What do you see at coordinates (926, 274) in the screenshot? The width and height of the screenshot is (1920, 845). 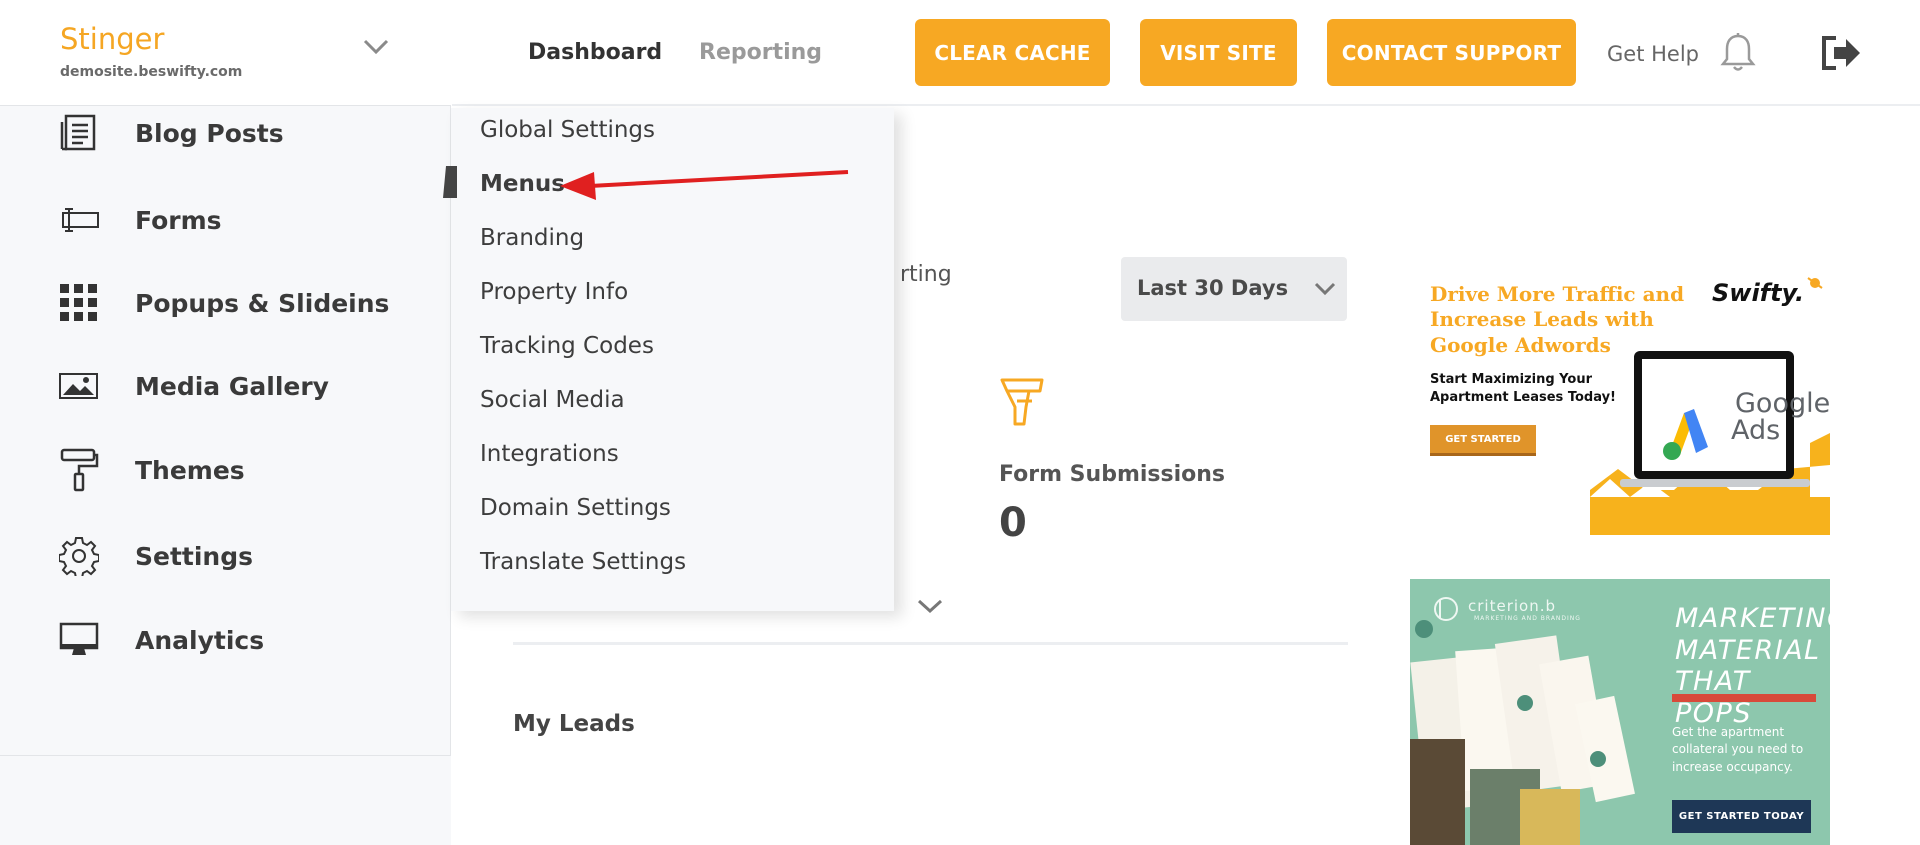 I see `reporting-text-fragment: rting` at bounding box center [926, 274].